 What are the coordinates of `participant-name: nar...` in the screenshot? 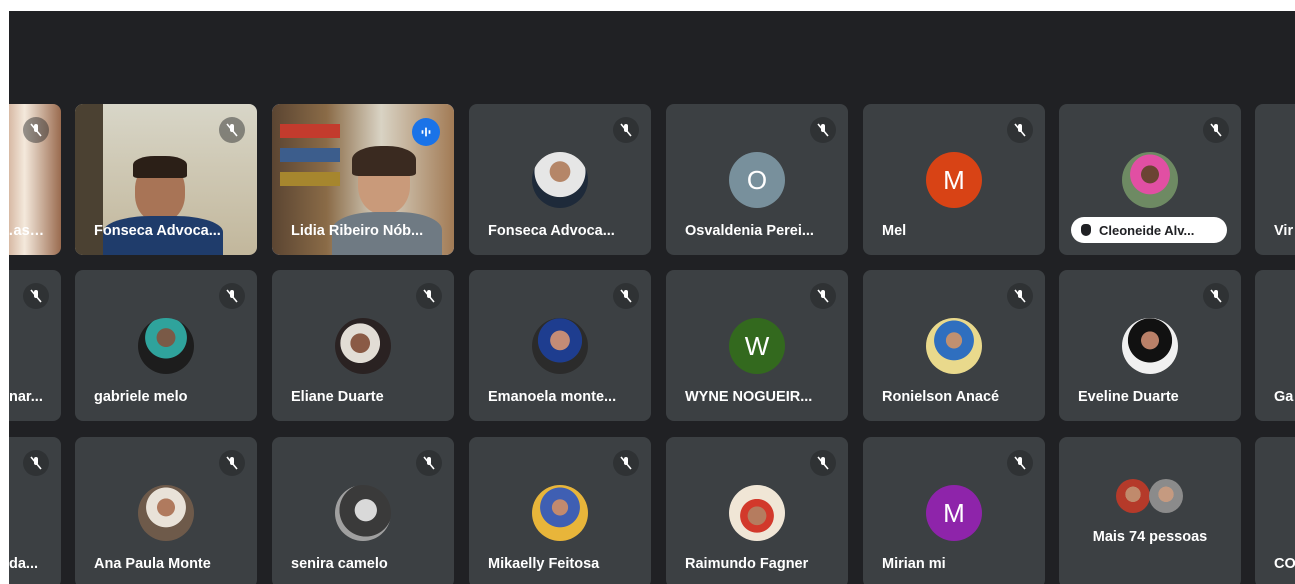 It's located at (26, 397).